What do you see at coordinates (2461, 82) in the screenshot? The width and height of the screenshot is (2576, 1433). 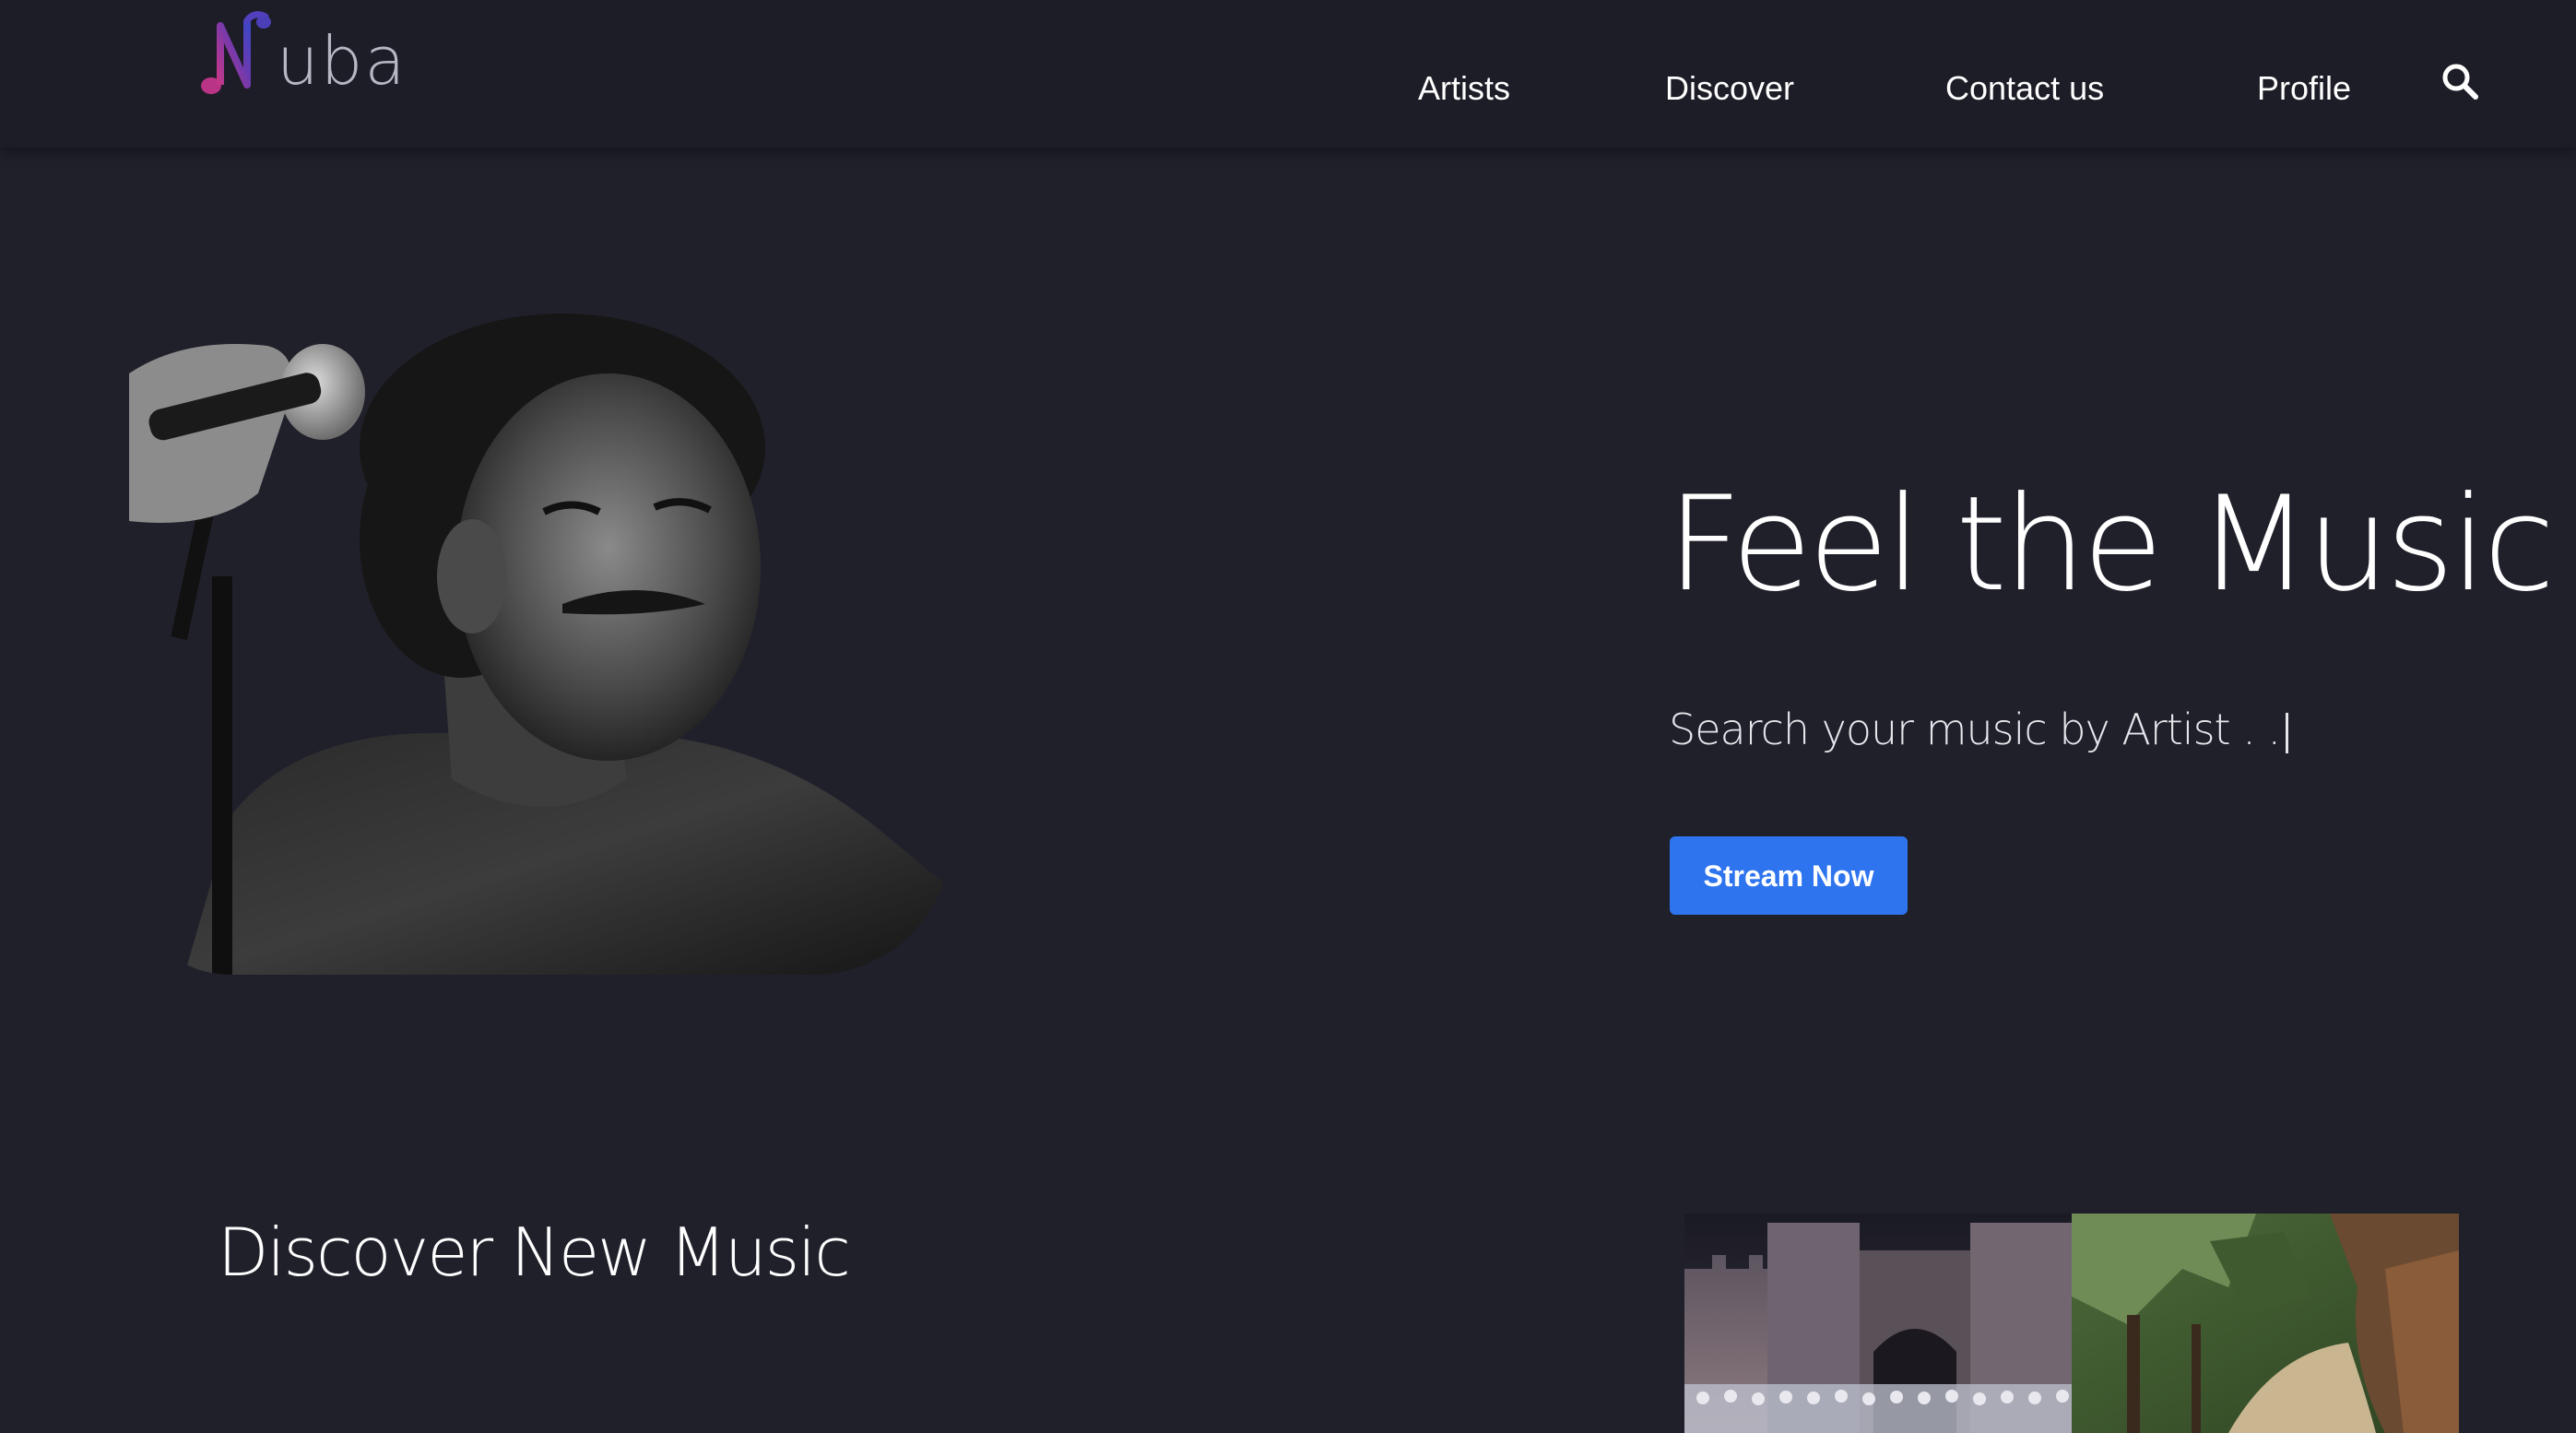 I see `search-button` at bounding box center [2461, 82].